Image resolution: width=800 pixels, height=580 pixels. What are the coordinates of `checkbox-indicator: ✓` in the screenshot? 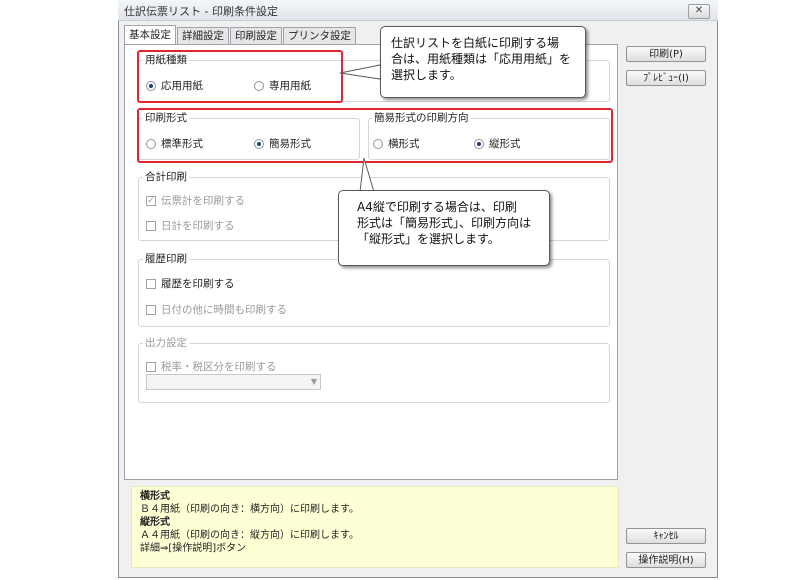 It's located at (151, 200).